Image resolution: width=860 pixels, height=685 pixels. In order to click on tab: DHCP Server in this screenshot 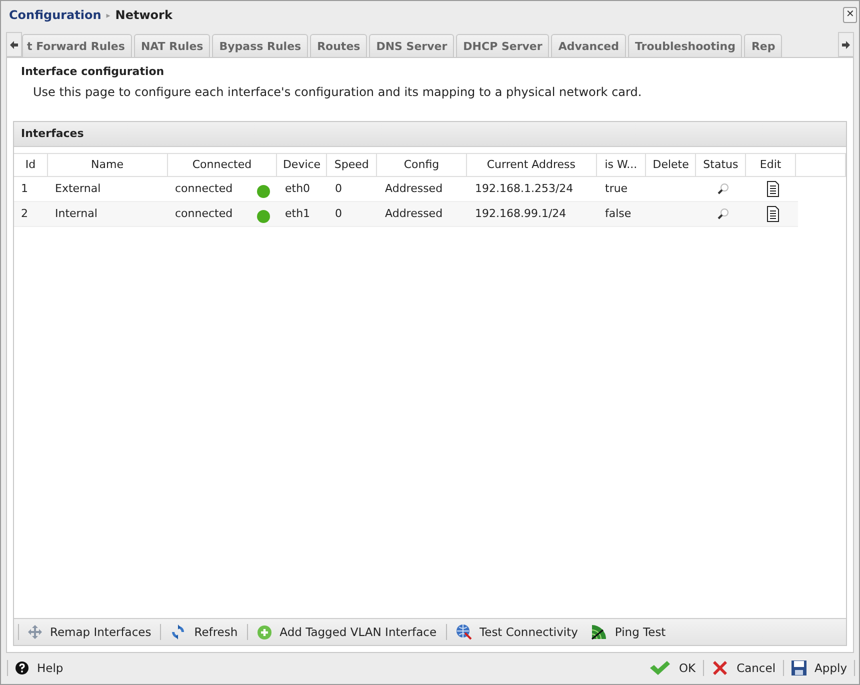, I will do `click(503, 45)`.